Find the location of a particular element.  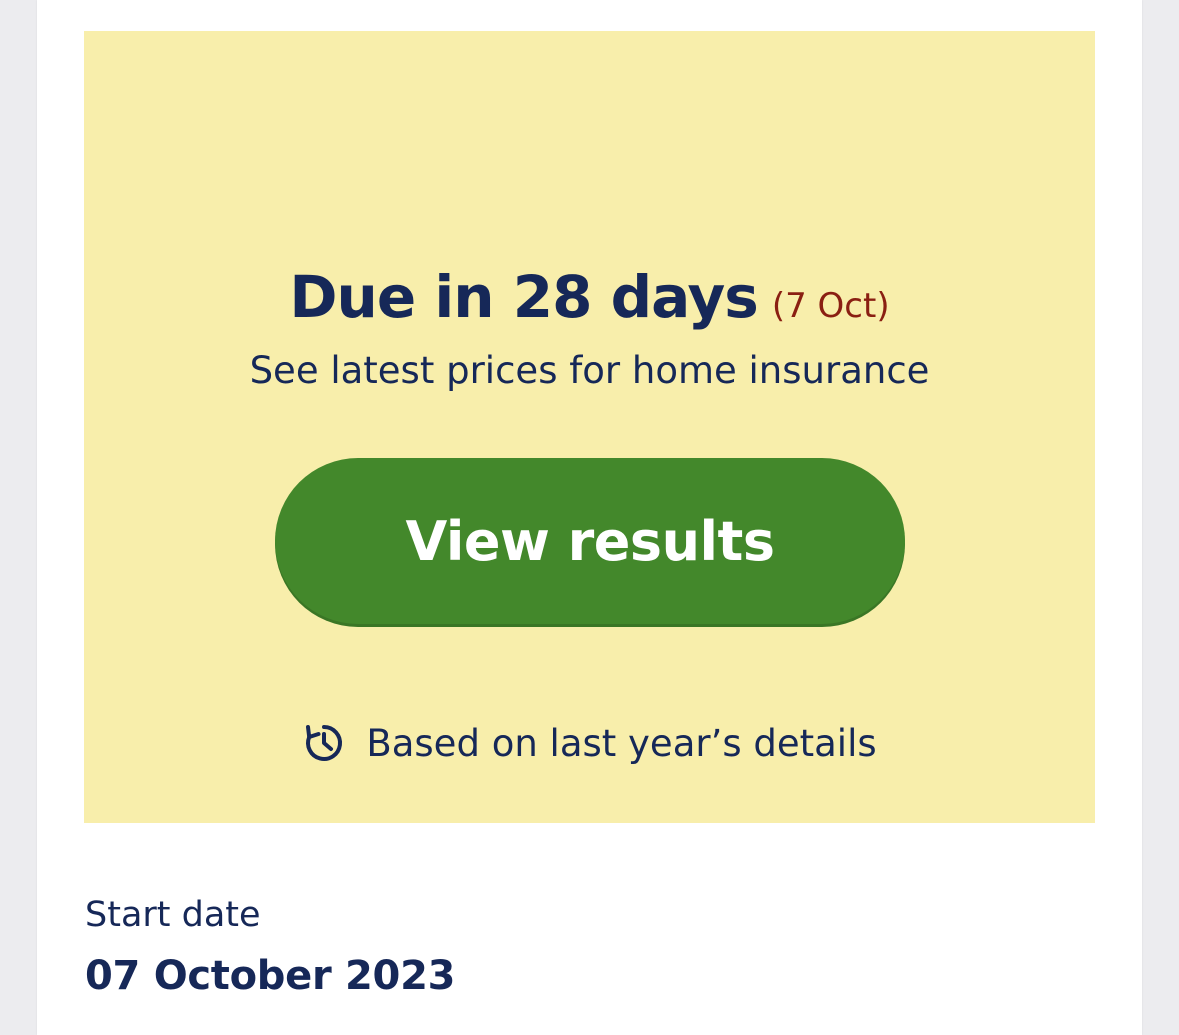

clock-history-icon is located at coordinates (324, 743).